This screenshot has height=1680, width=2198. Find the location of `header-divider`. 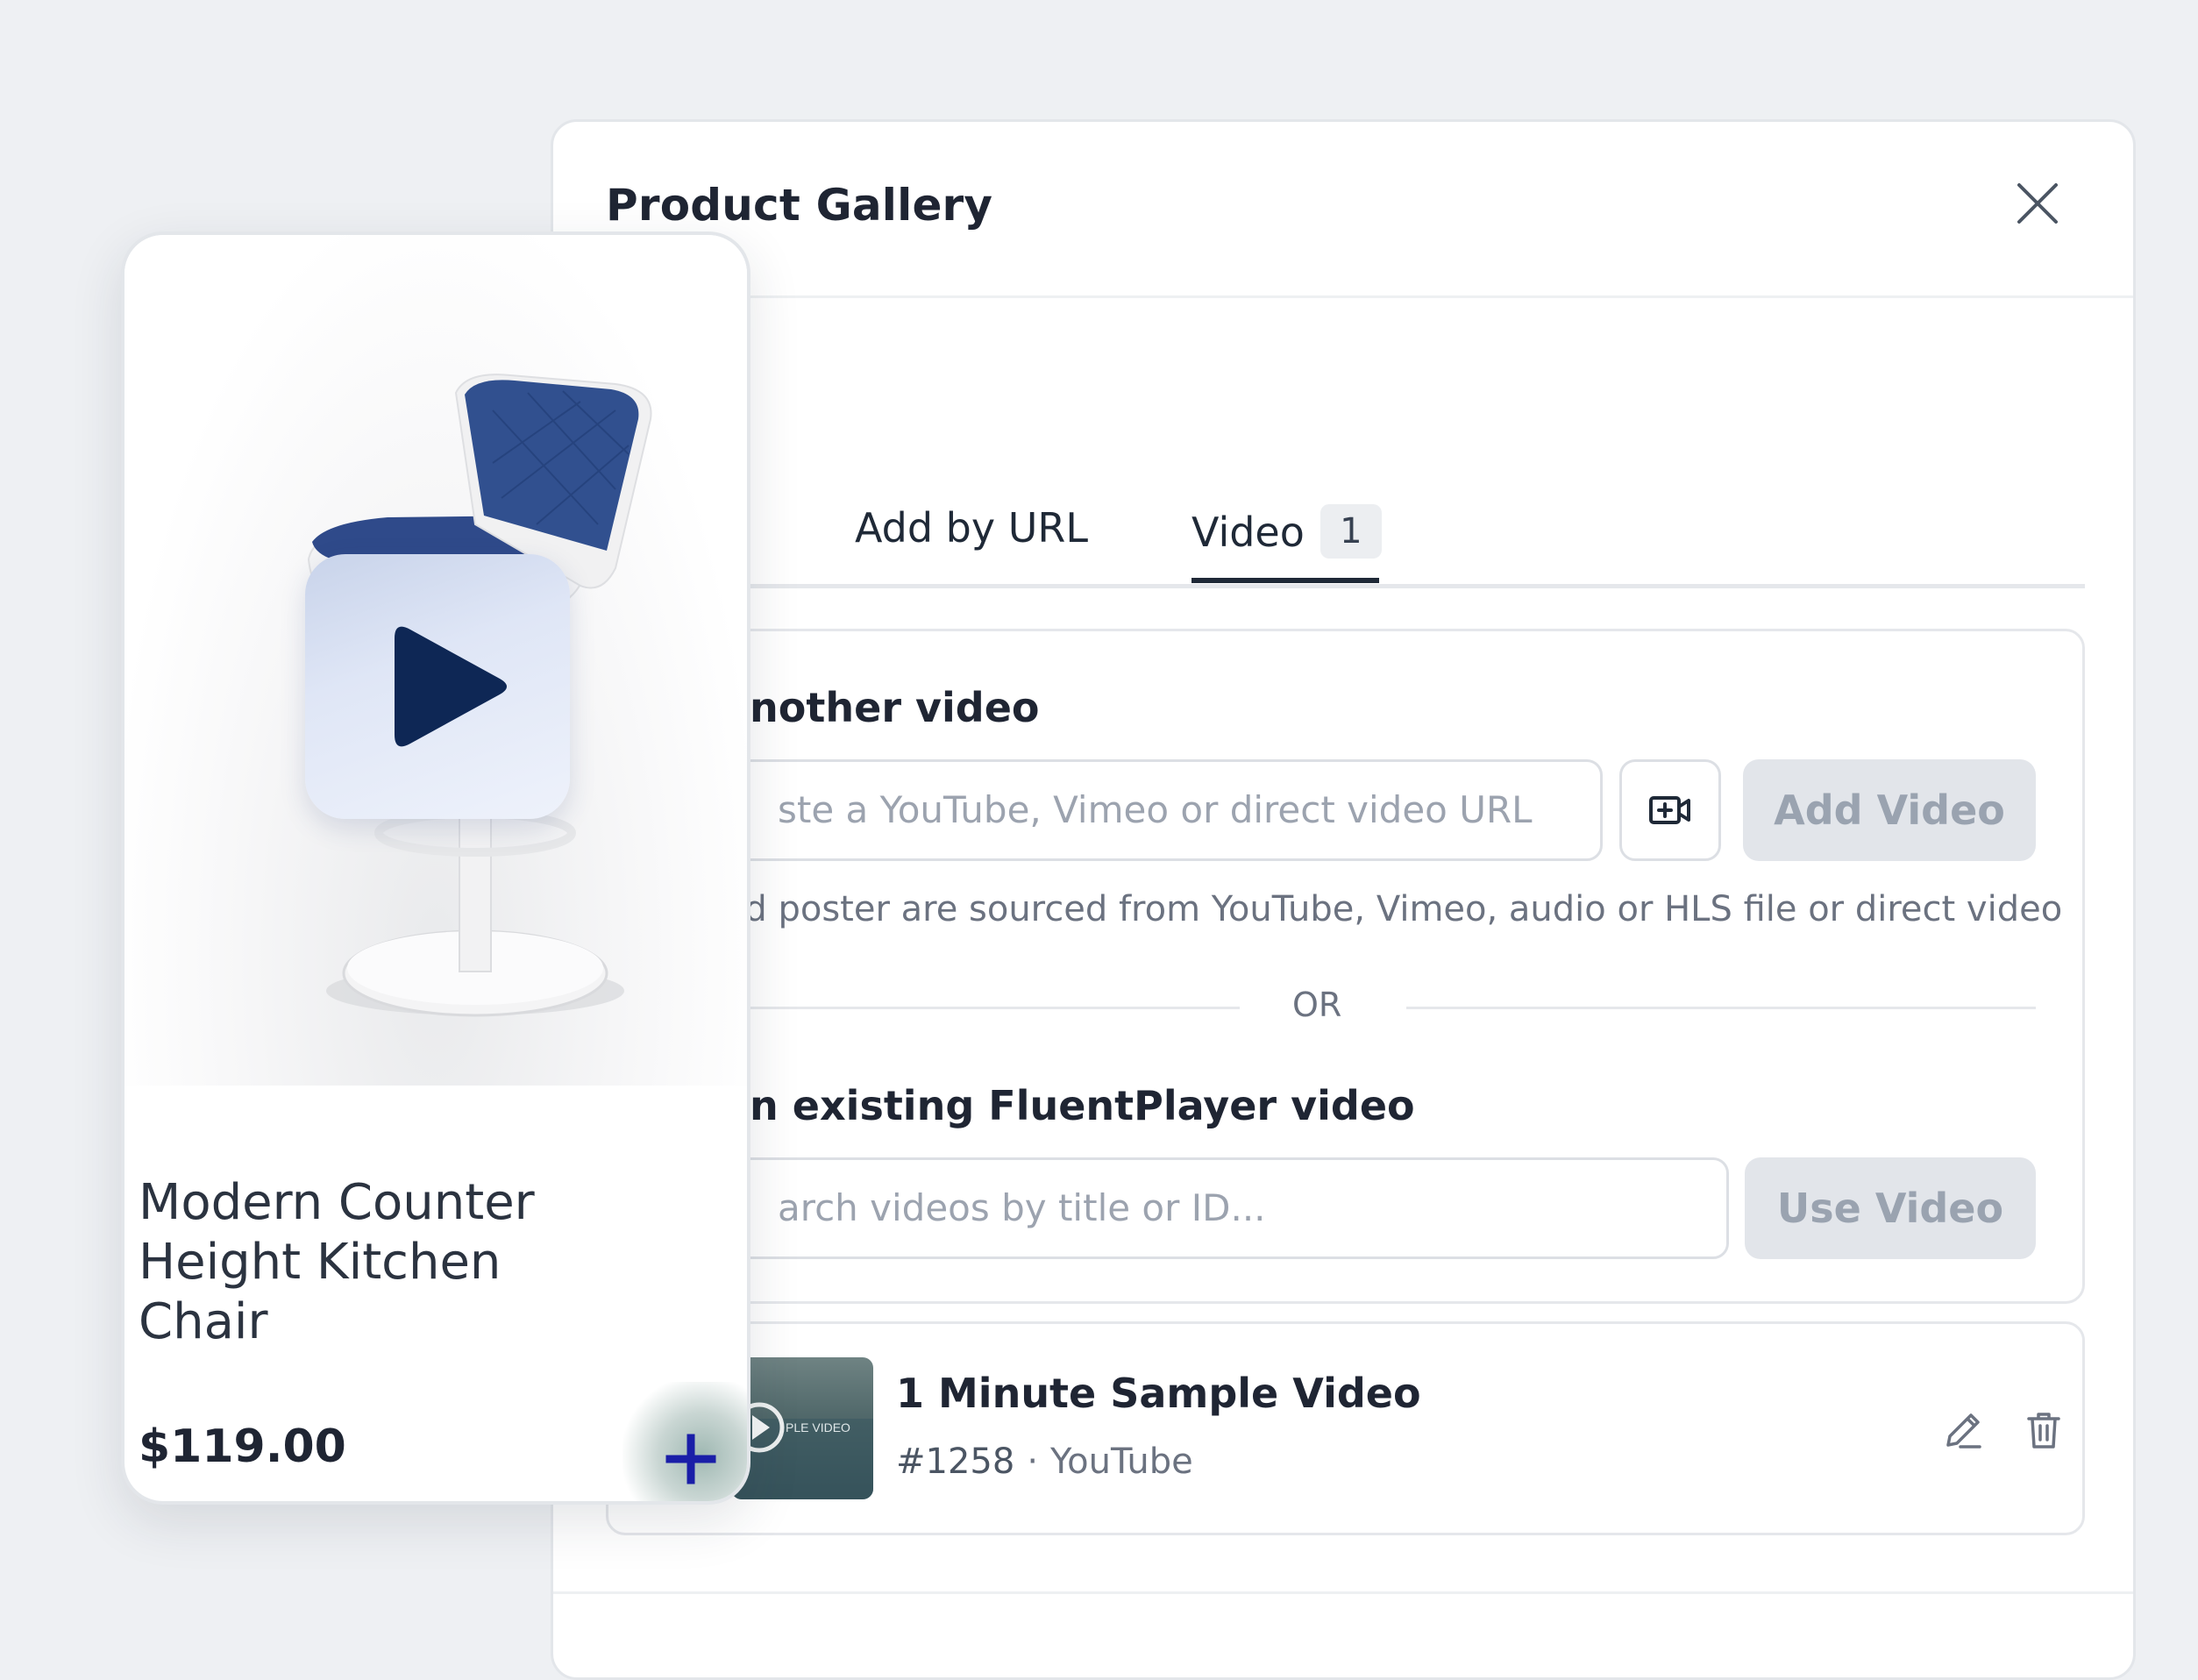

header-divider is located at coordinates (1343, 296).